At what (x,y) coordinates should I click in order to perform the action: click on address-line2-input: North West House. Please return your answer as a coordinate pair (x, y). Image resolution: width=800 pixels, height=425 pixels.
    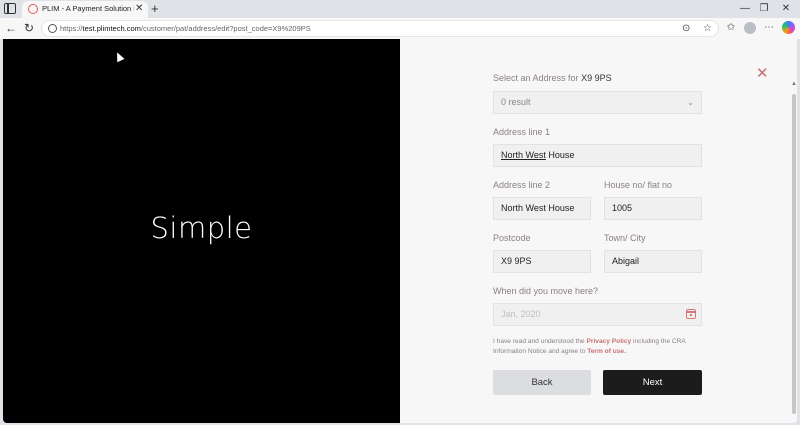
    Looking at the image, I should click on (542, 208).